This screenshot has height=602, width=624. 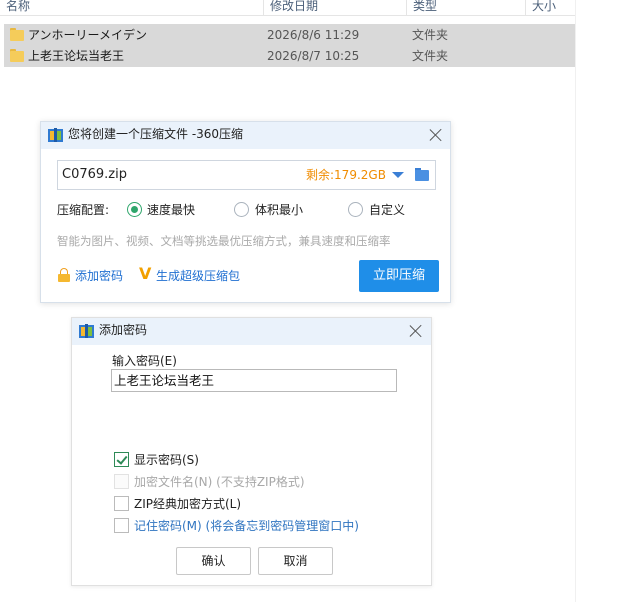 What do you see at coordinates (241, 209) in the screenshot?
I see `radio-size-smallest` at bounding box center [241, 209].